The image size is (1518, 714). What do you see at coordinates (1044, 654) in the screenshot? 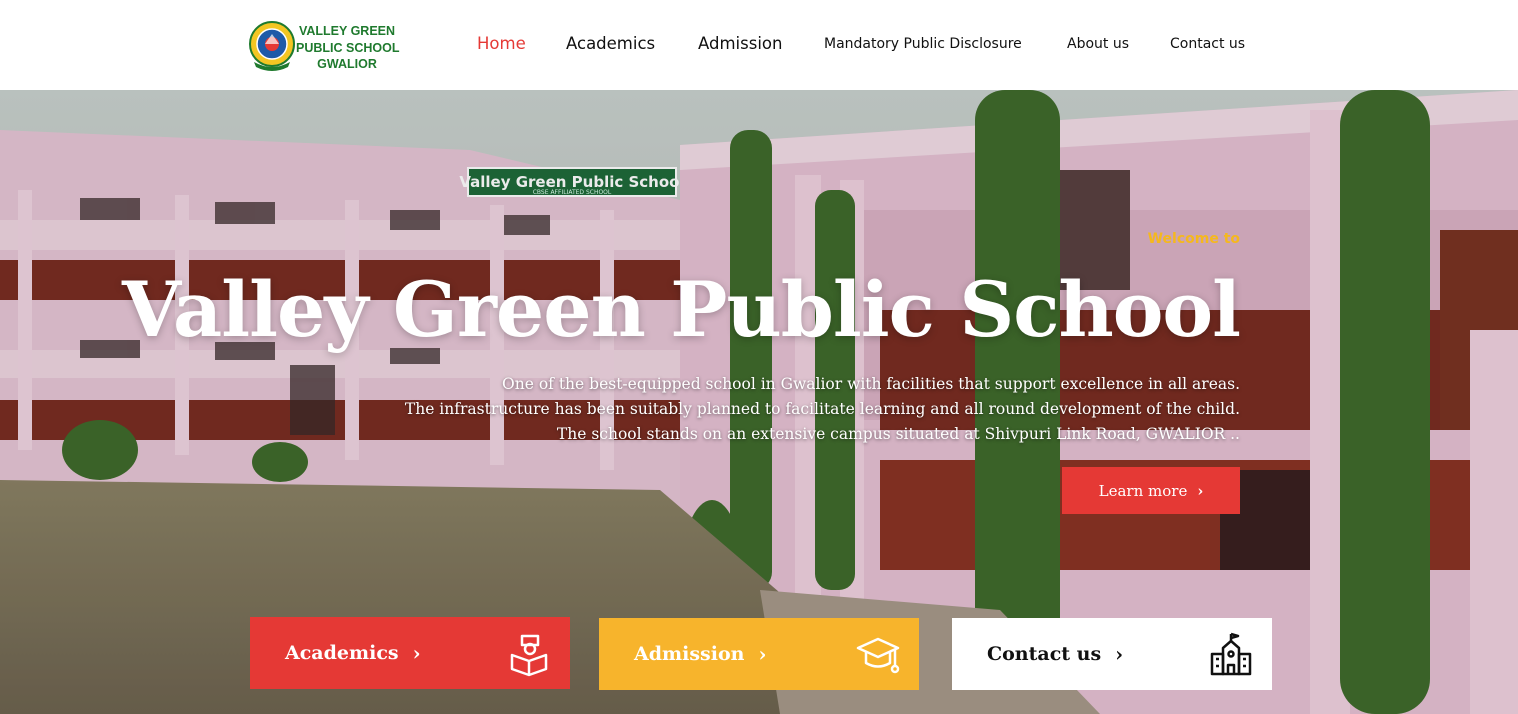
I see `contact-us-card-label: Contact us` at bounding box center [1044, 654].